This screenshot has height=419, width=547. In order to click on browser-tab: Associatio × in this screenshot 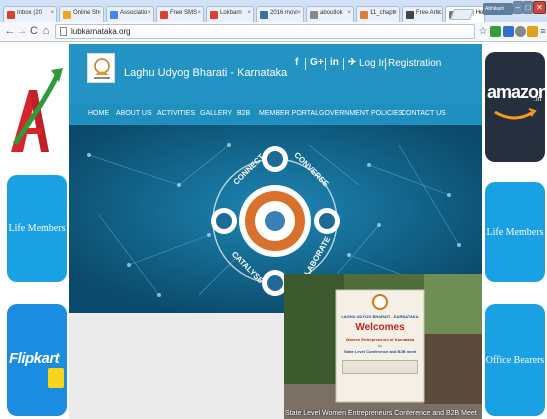, I will do `click(130, 14)`.